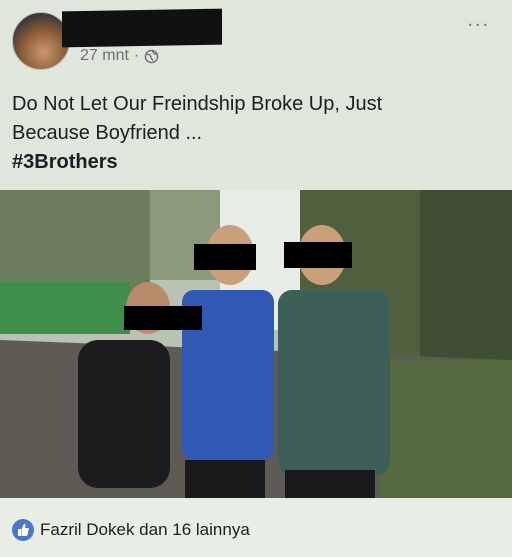 The width and height of the screenshot is (512, 557). Describe the element at coordinates (252, 162) in the screenshot. I see `hashtag-link: #3Brothers` at that location.